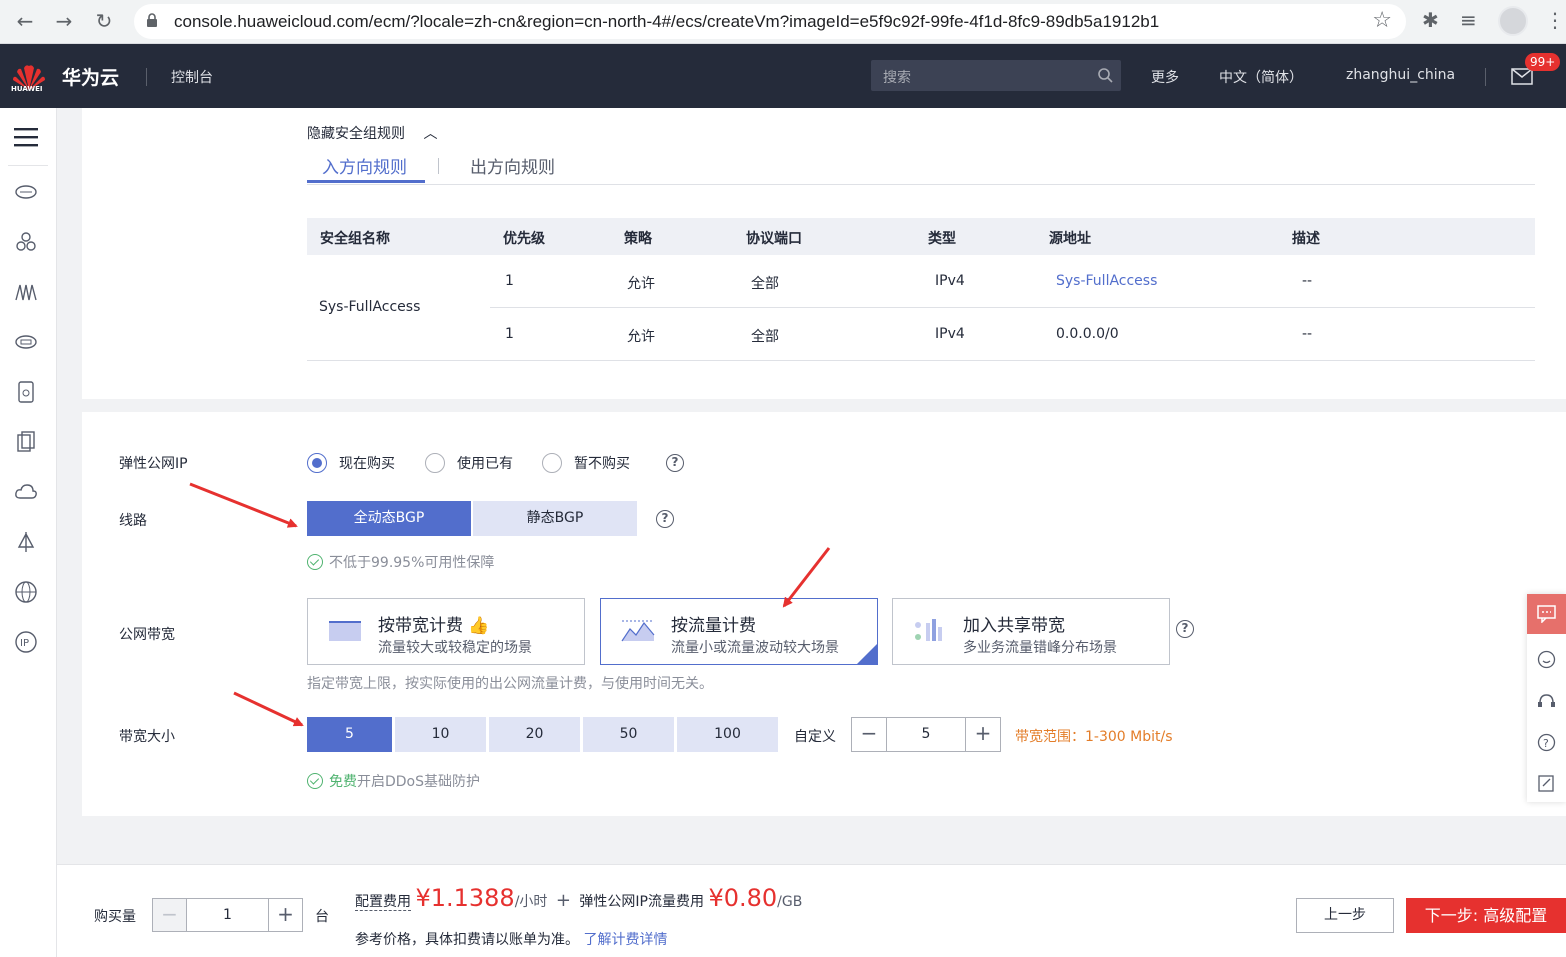  Describe the element at coordinates (26, 592) in the screenshot. I see `globe-icon` at that location.